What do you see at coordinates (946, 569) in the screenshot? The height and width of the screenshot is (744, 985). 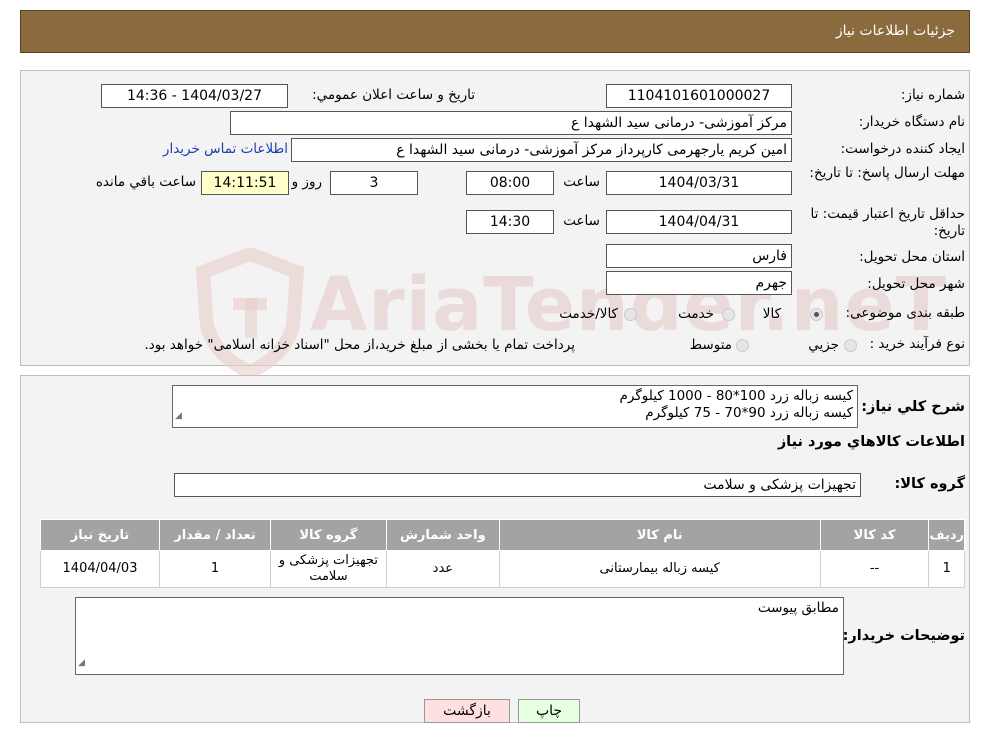 I see `cell-row-number: 1` at bounding box center [946, 569].